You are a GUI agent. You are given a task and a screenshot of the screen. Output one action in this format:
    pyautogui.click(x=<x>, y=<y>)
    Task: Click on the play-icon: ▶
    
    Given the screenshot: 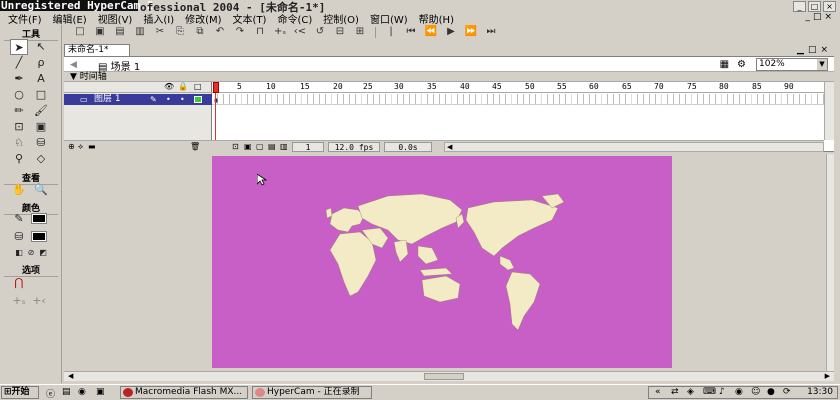 What is the action you would take?
    pyautogui.click(x=451, y=32)
    